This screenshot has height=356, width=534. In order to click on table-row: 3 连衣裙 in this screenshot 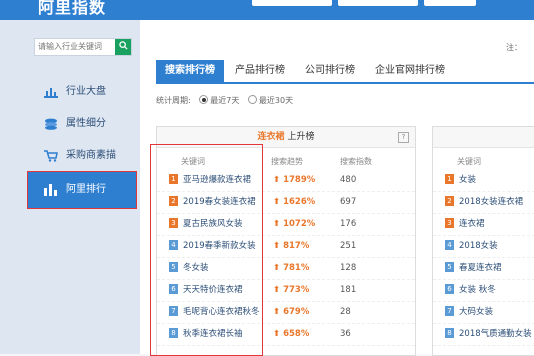, I will do `click(483, 224)`.